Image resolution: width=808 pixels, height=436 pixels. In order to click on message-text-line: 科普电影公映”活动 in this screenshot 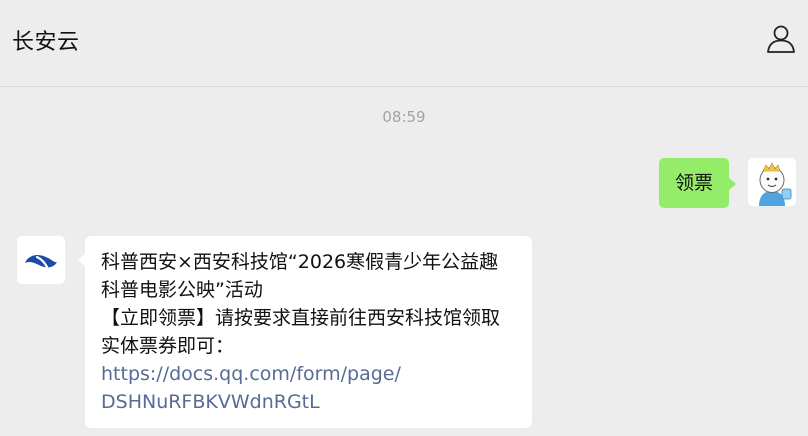, I will do `click(182, 290)`.